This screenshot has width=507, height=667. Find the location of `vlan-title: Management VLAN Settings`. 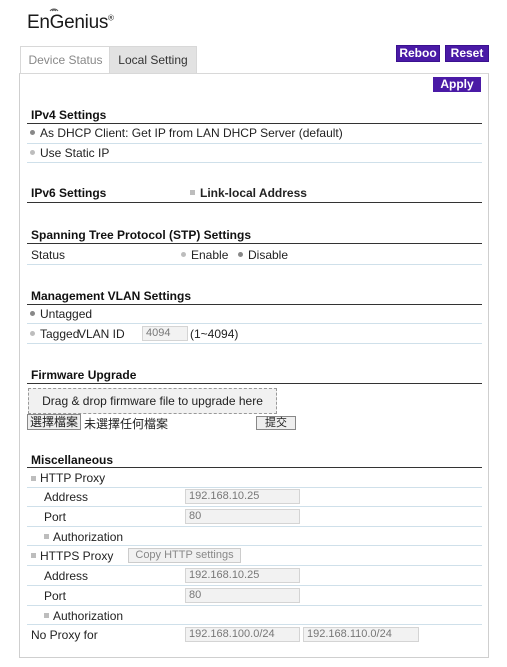

vlan-title: Management VLAN Settings is located at coordinates (111, 296).